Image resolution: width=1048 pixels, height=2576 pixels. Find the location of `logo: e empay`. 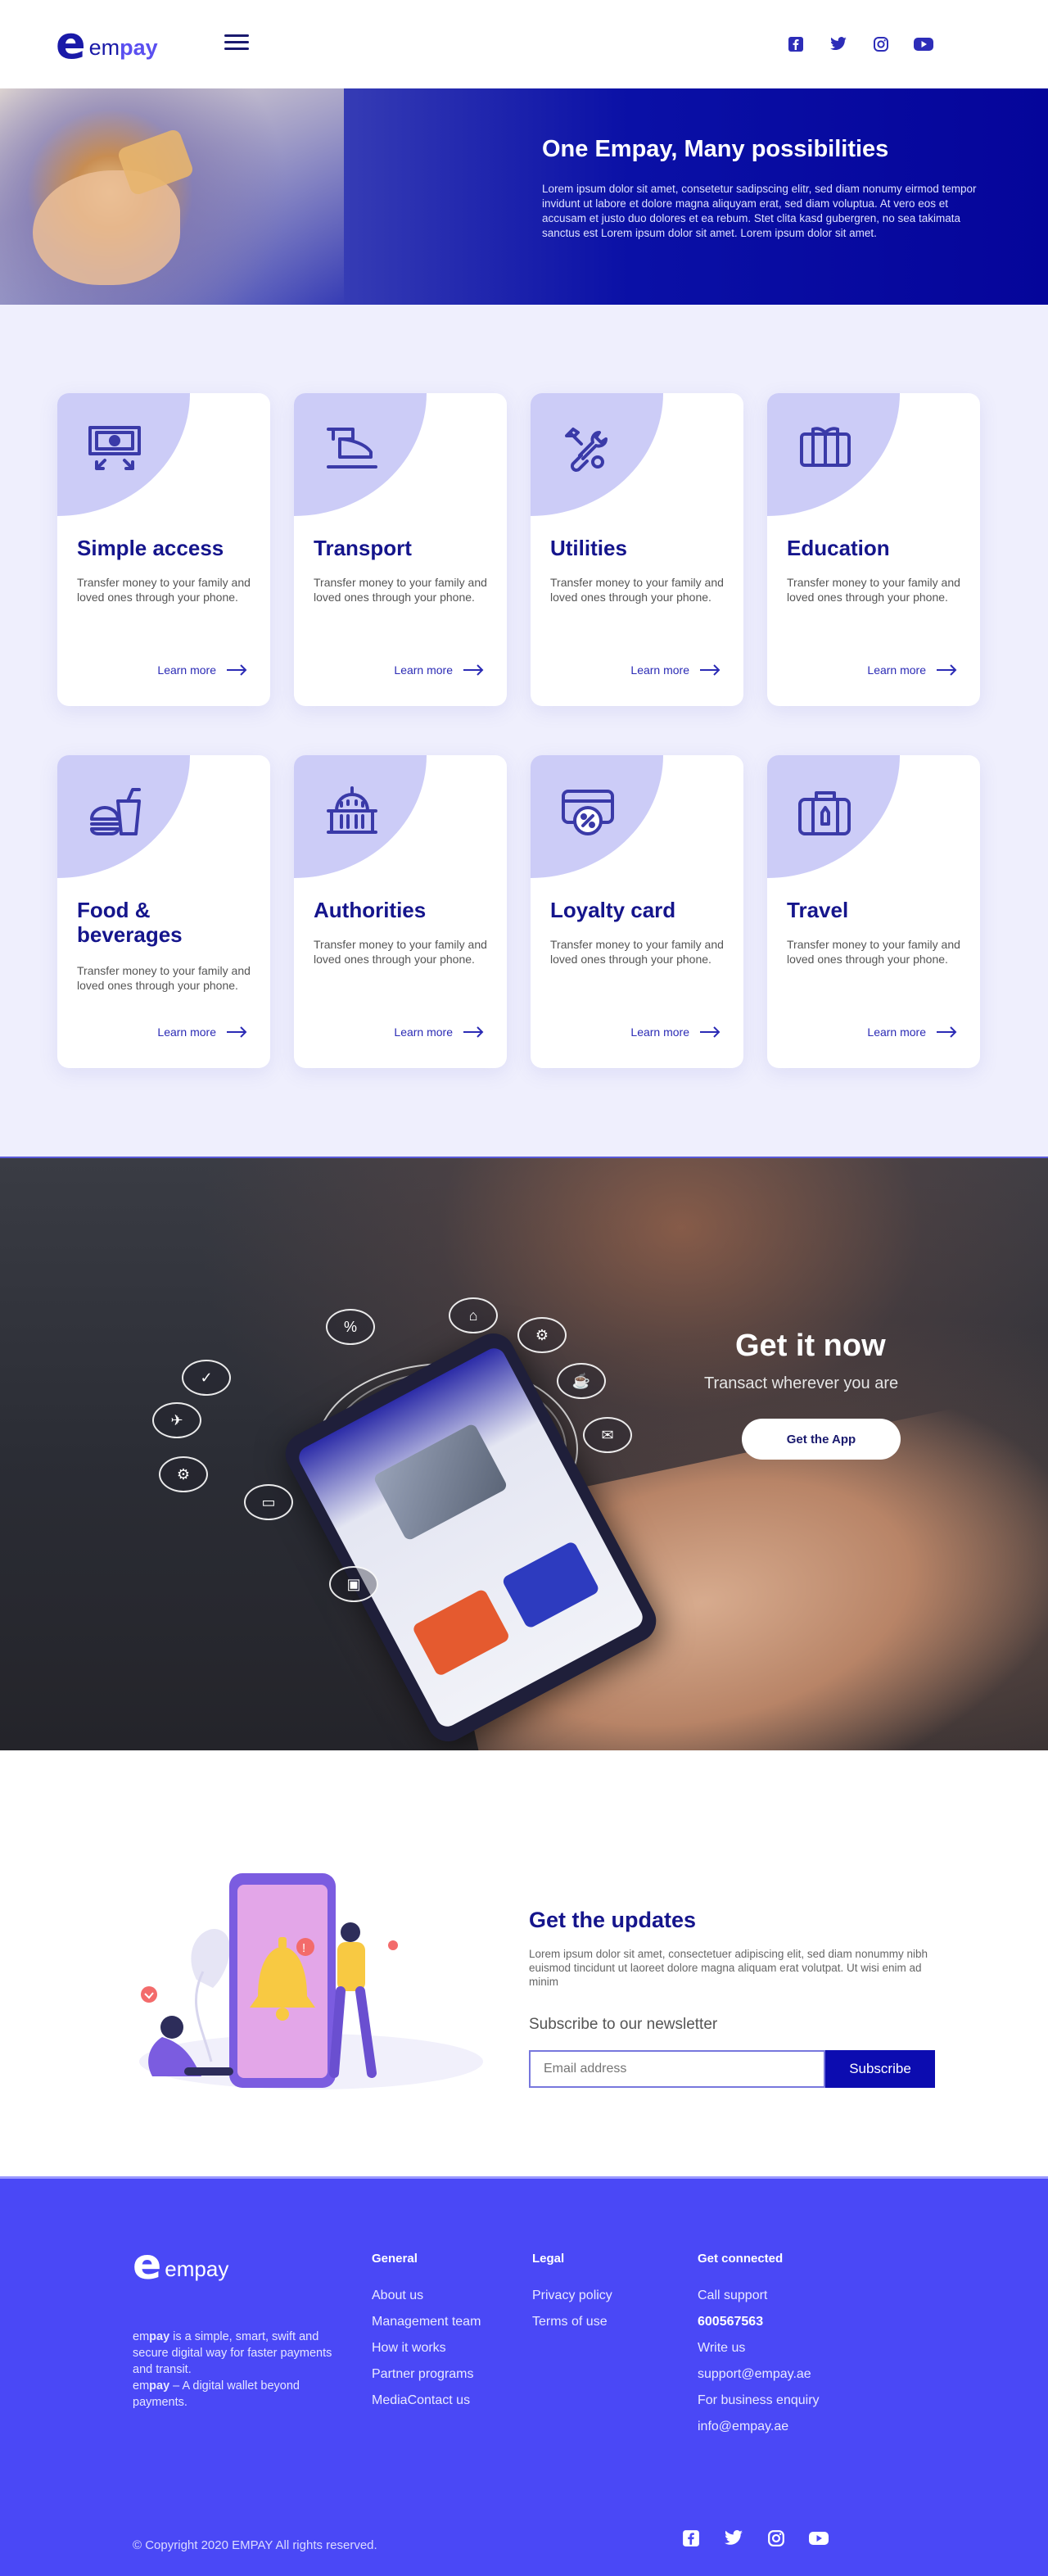

logo: e empay is located at coordinates (107, 43).